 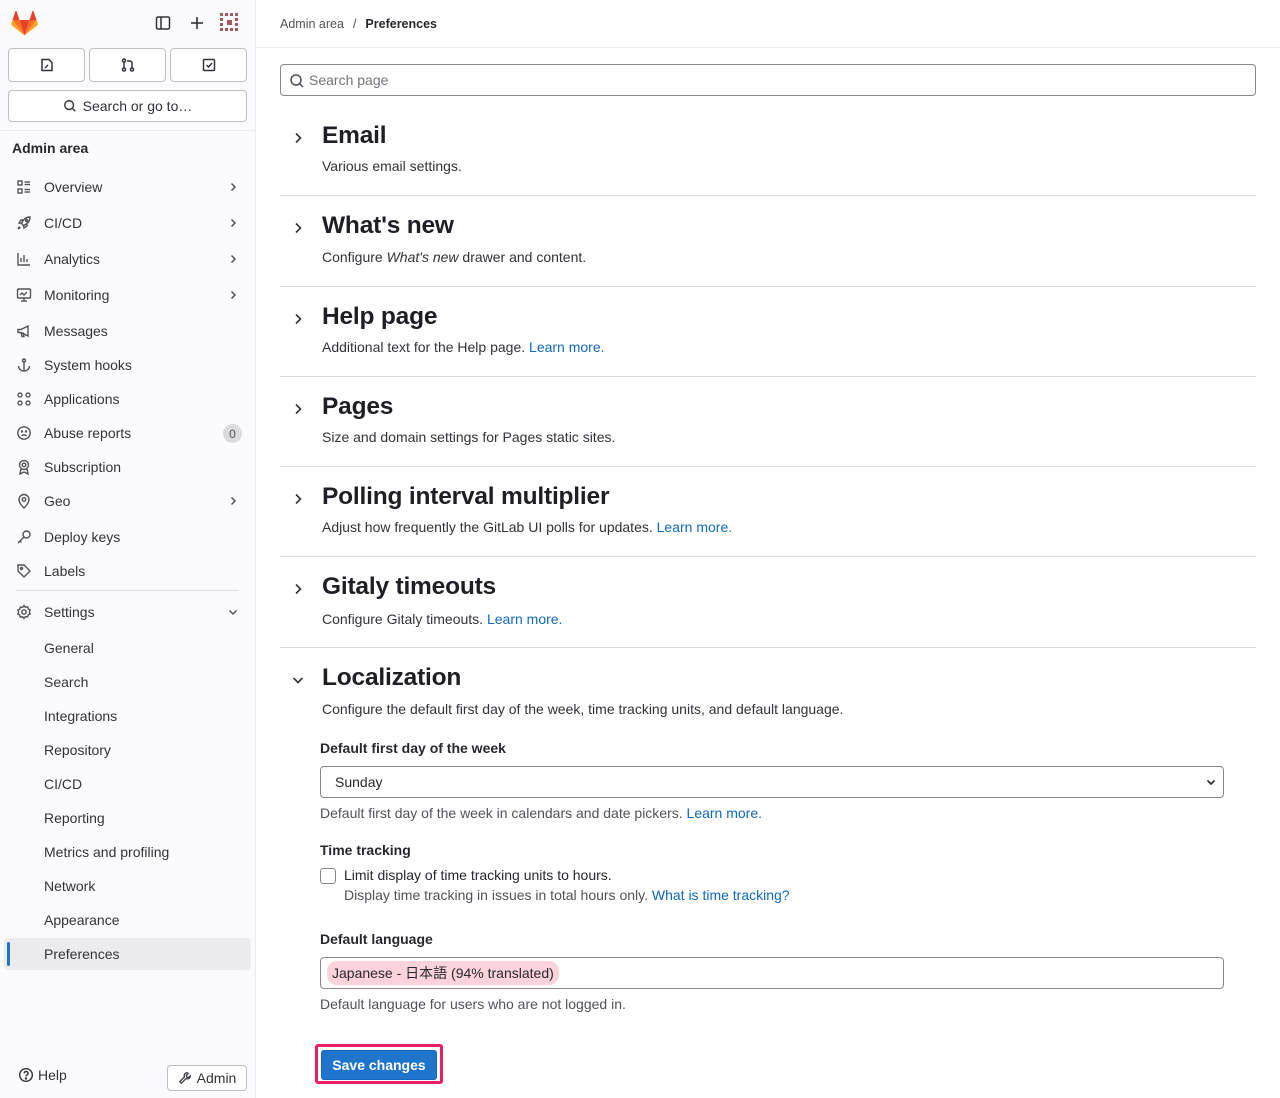 I want to click on license-icon, so click(x=24, y=467).